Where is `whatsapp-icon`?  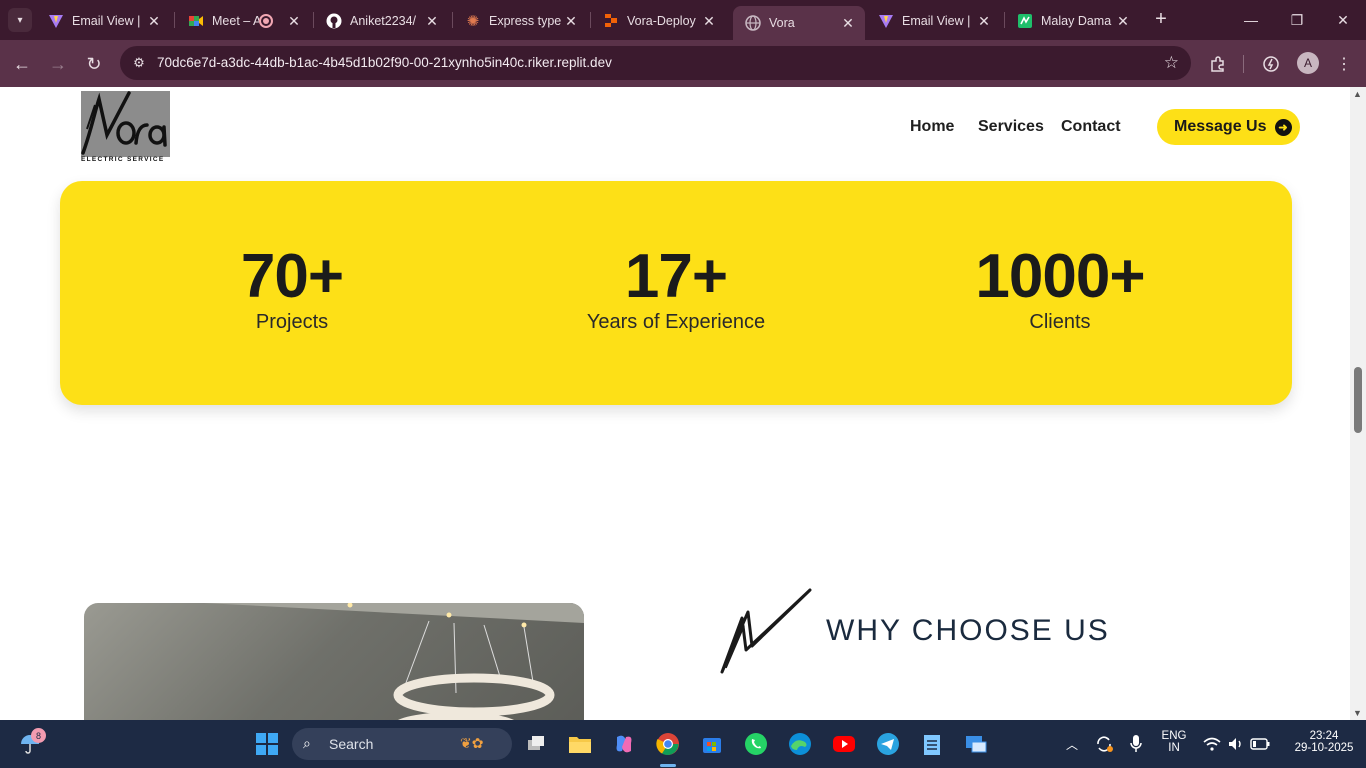
whatsapp-icon is located at coordinates (756, 744).